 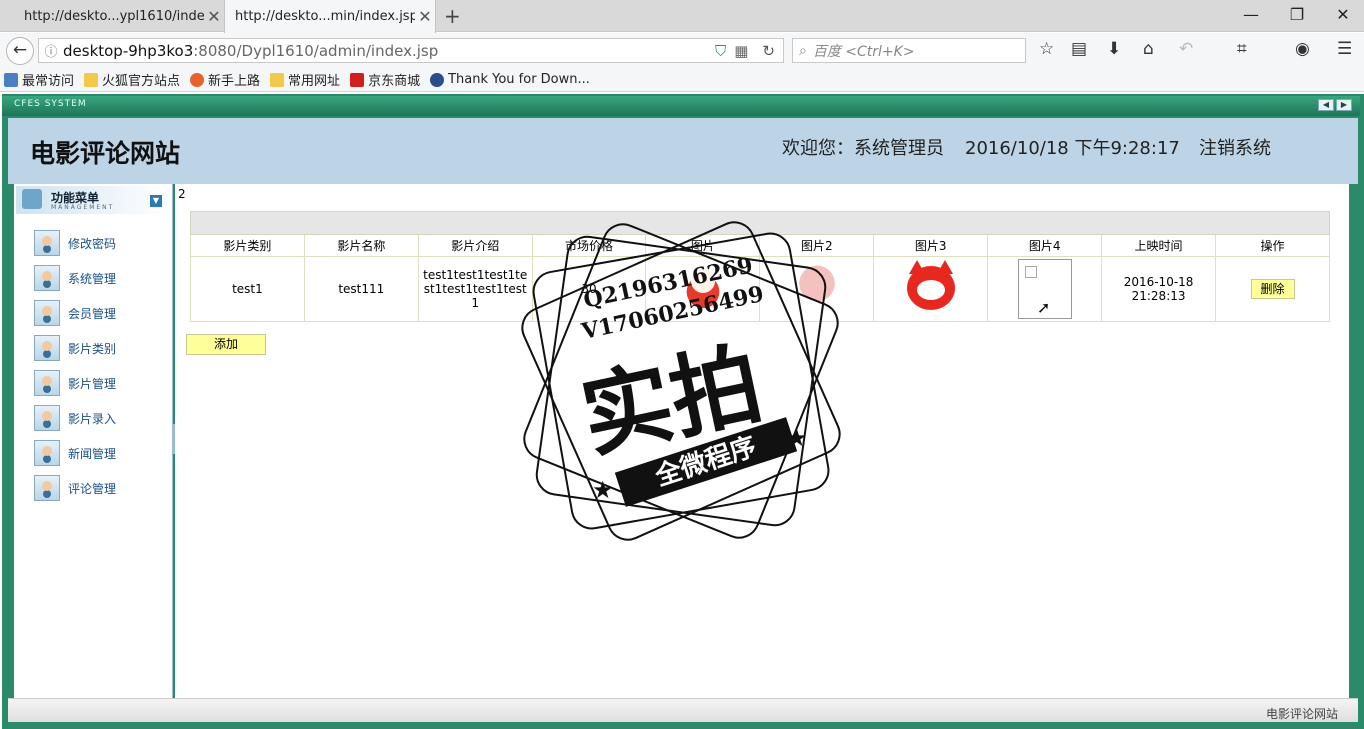 What do you see at coordinates (1114, 49) in the screenshot?
I see `download-icon: ⬇` at bounding box center [1114, 49].